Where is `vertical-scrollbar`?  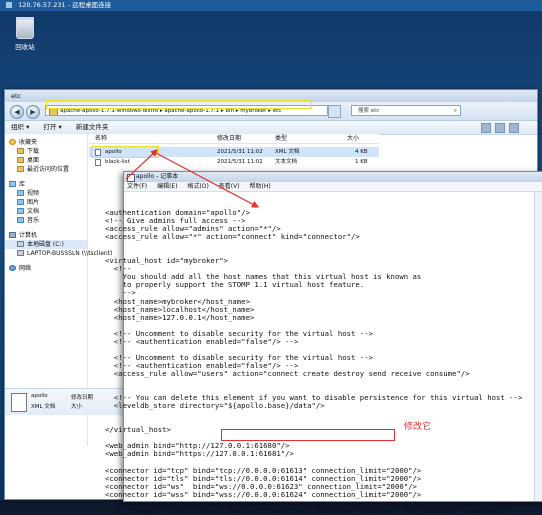
vertical-scrollbar is located at coordinates (538, 346).